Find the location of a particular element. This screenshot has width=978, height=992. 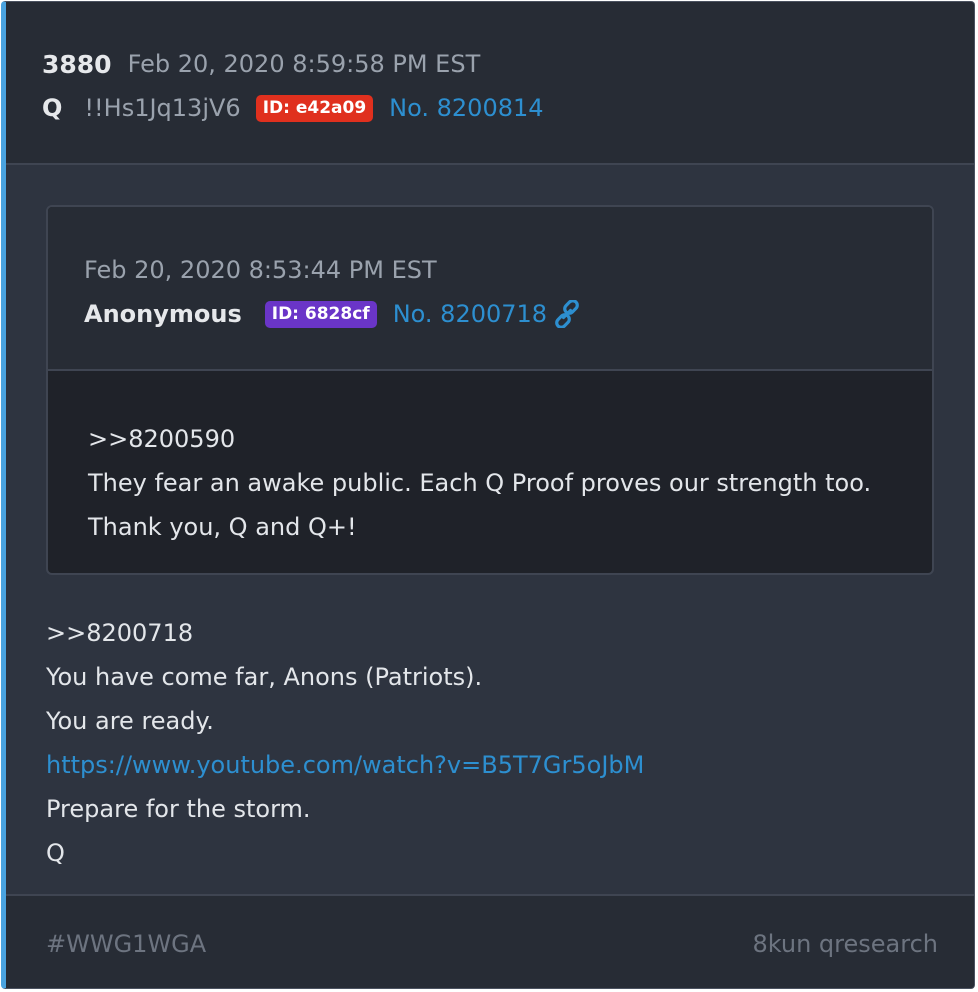

quoted-meta-row: Feb 20, 2020 8:53:44 PM EST is located at coordinates (260, 270).